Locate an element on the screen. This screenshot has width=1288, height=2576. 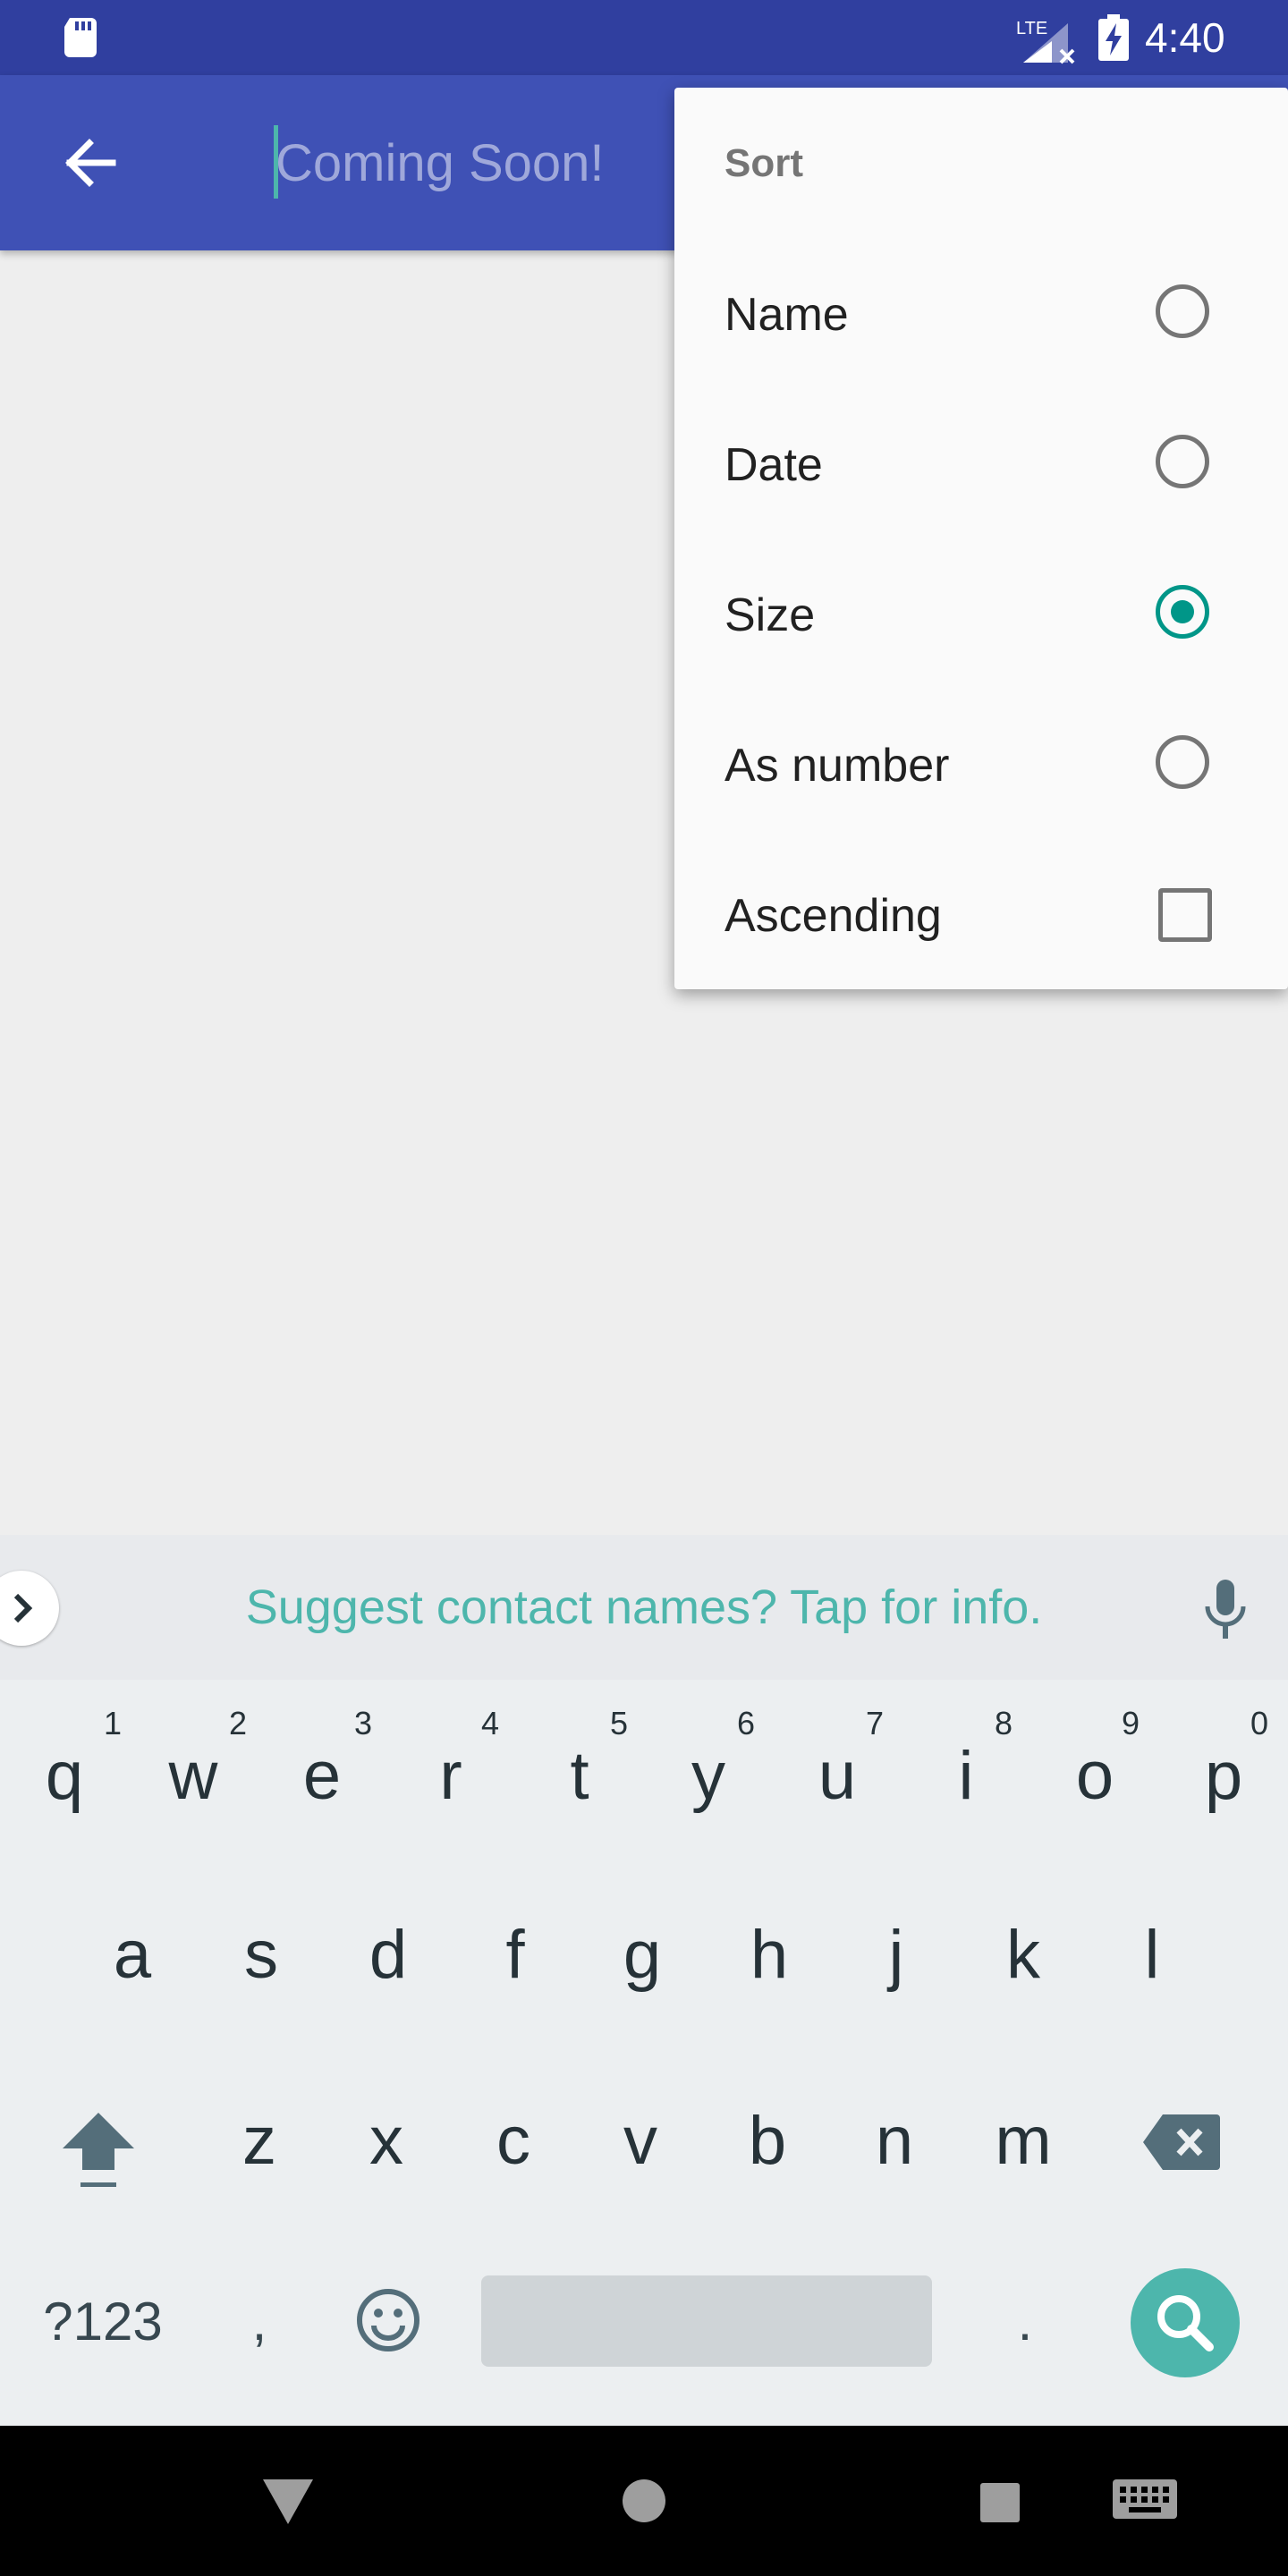
key-u: u is located at coordinates (837, 1776).